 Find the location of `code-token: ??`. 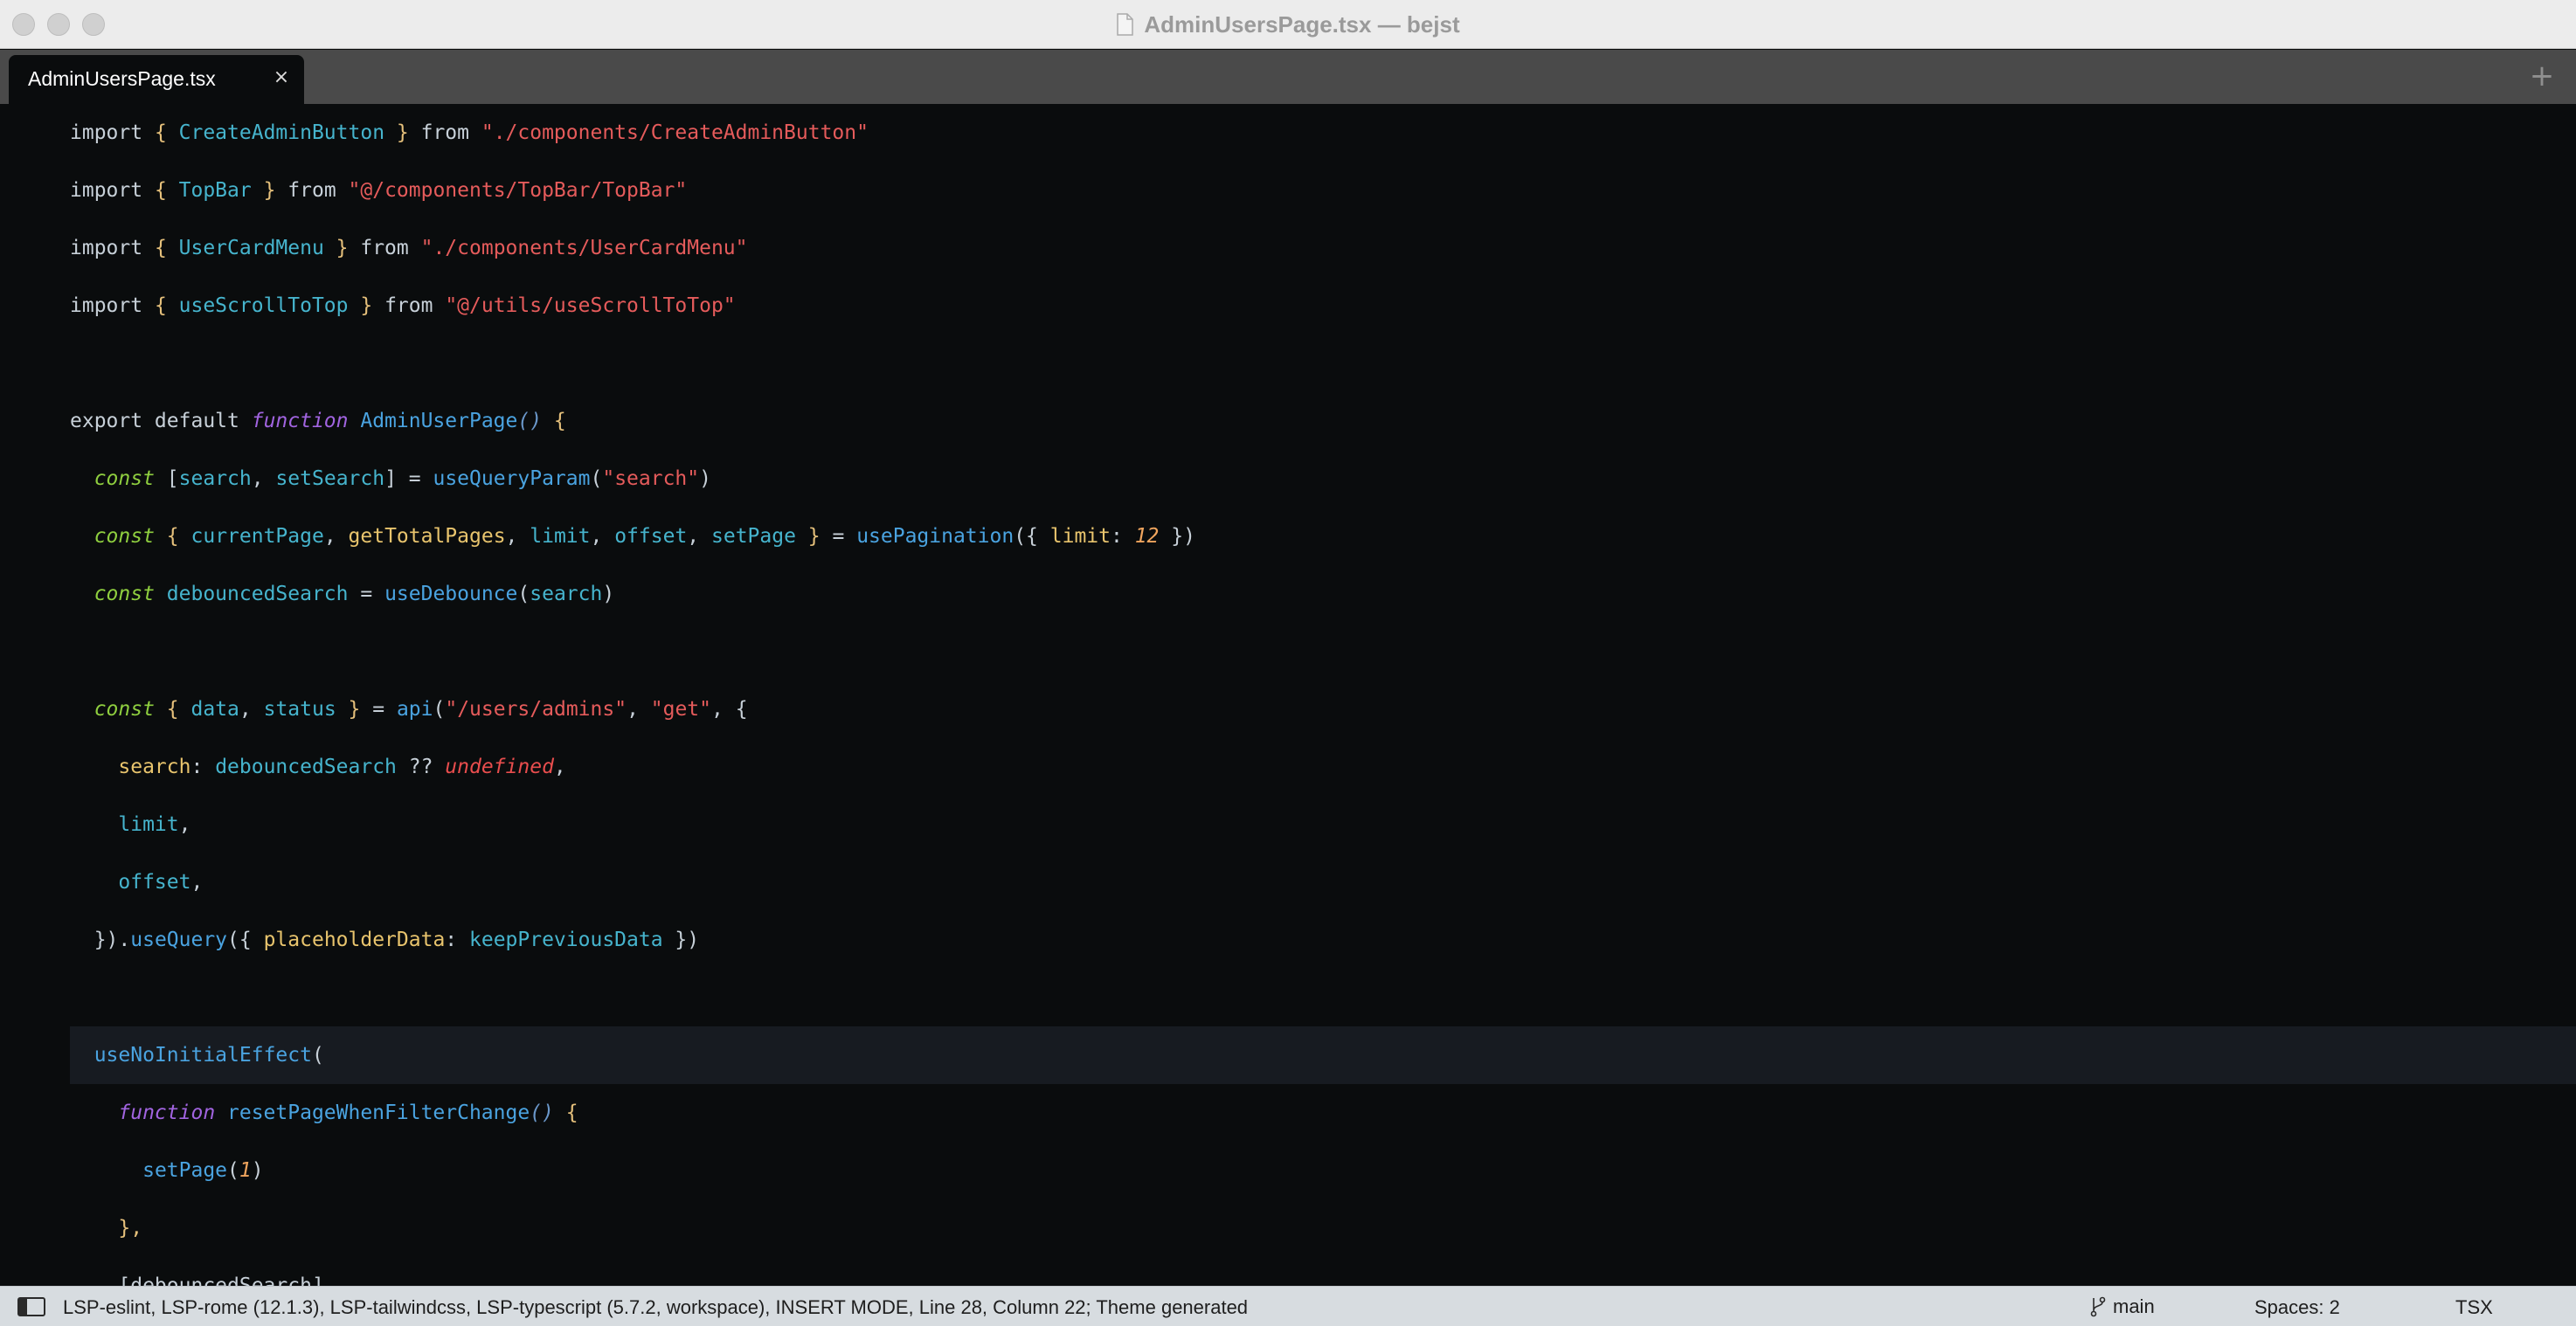

code-token: ?? is located at coordinates (421, 767).